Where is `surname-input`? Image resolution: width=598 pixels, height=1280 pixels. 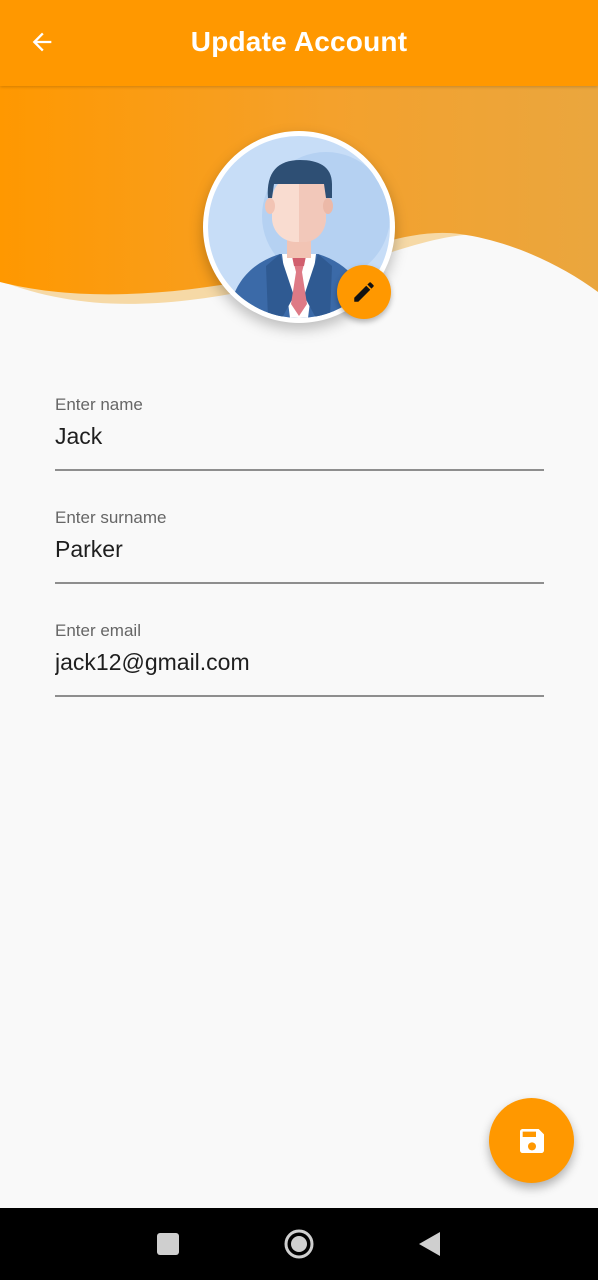 surname-input is located at coordinates (299, 549).